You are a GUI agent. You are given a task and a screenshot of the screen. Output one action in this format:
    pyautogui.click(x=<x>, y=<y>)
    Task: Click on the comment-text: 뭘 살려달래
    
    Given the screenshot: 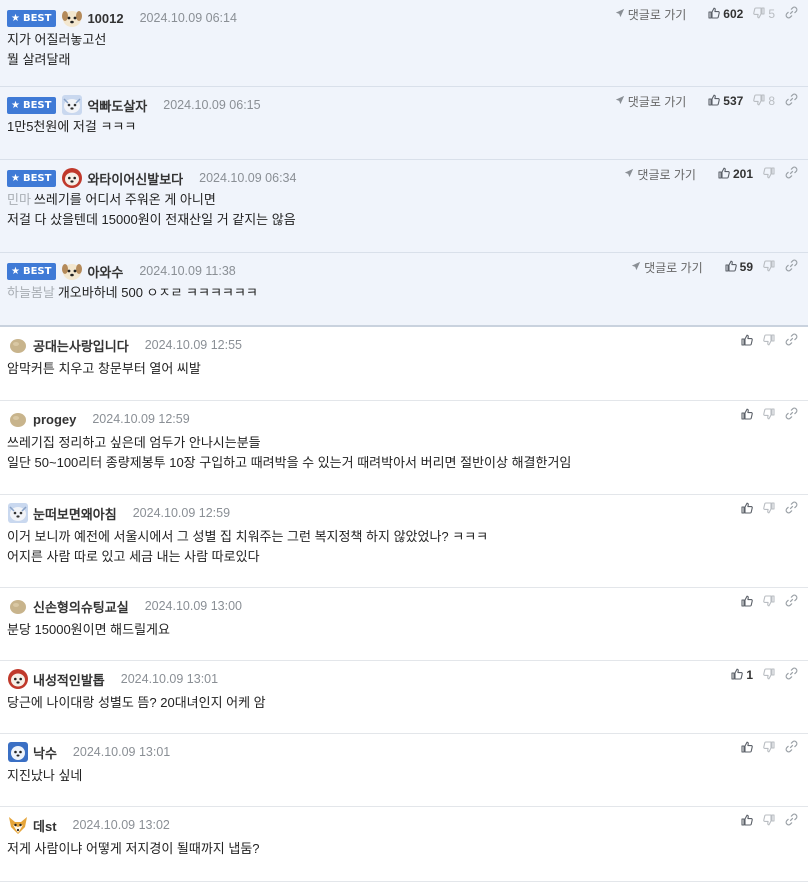 What is the action you would take?
    pyautogui.click(x=39, y=59)
    